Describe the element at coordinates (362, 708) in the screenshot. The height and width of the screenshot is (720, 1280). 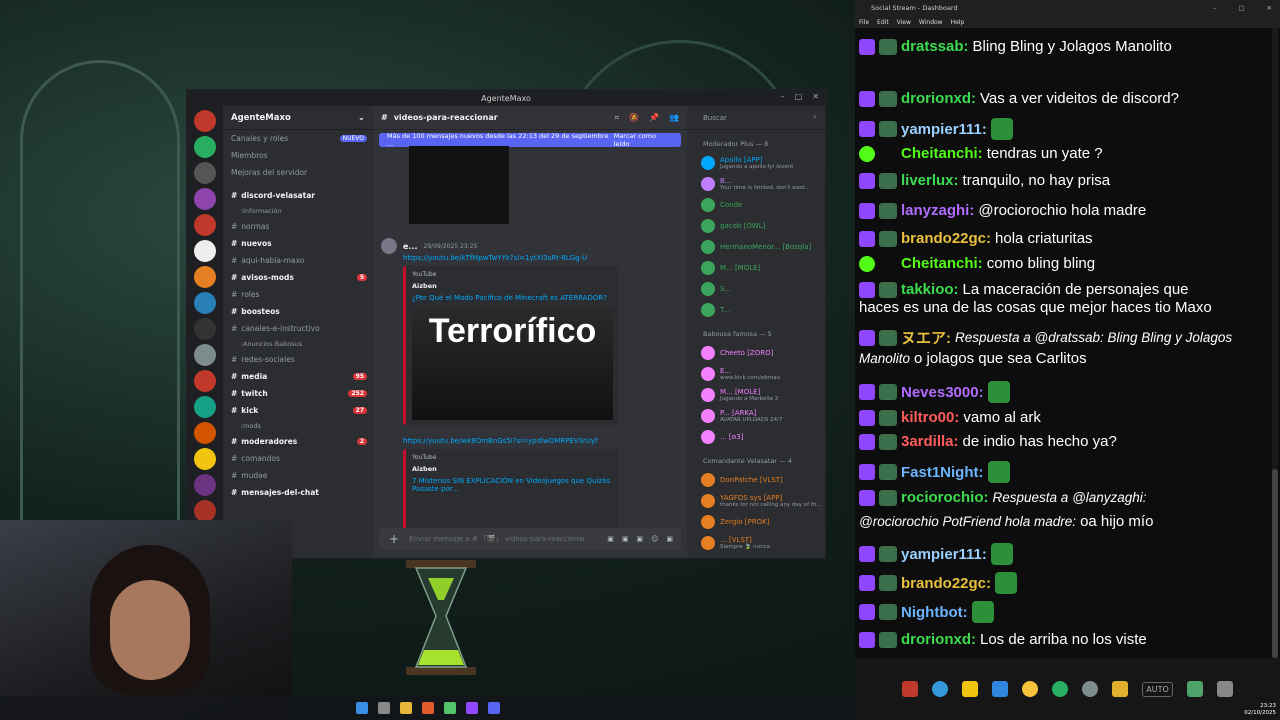
I see `start-icon` at that location.